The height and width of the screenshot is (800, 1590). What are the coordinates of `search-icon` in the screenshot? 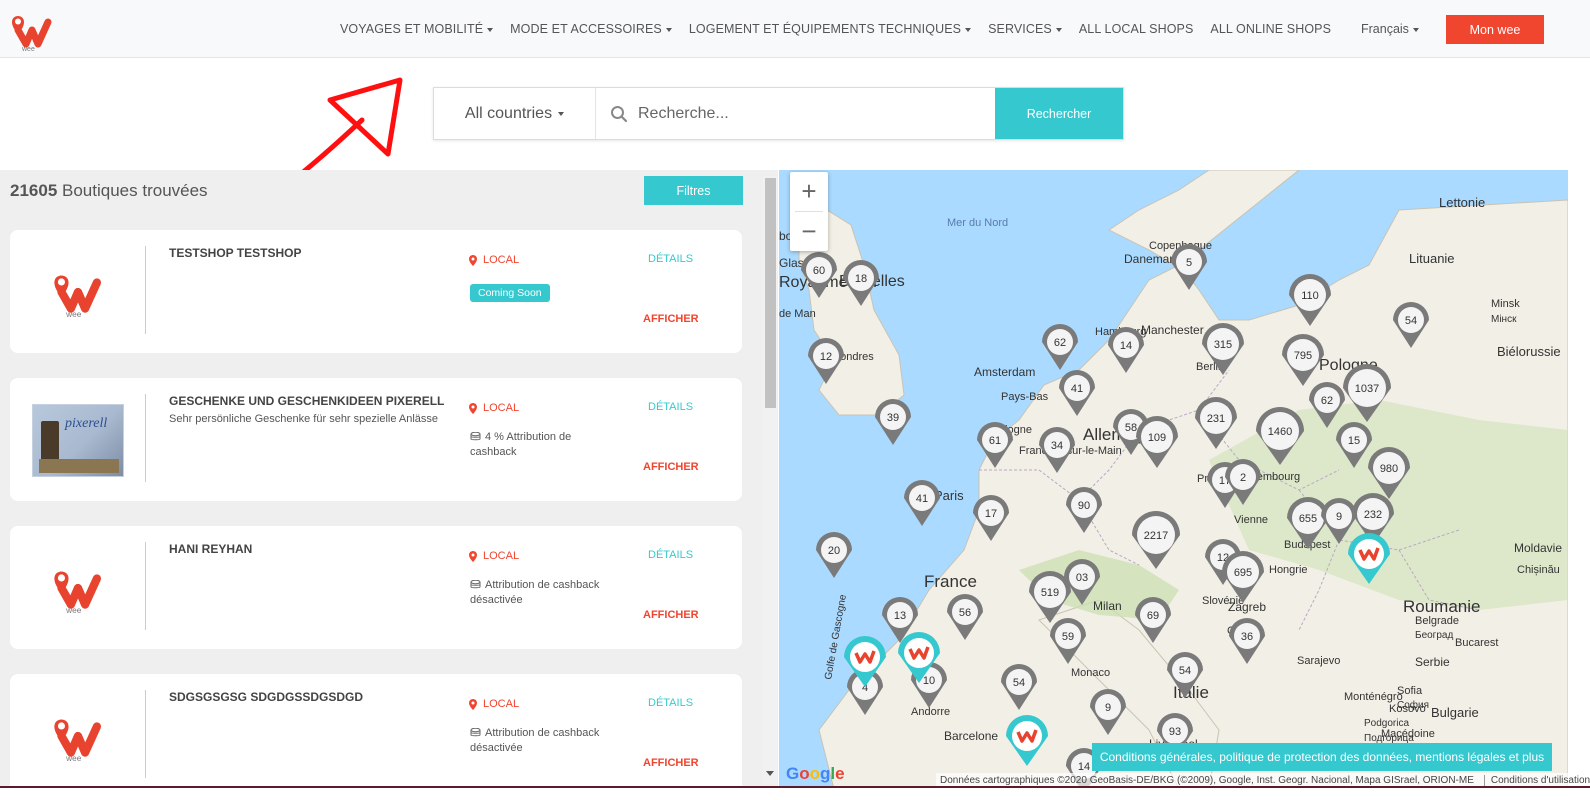 It's located at (619, 113).